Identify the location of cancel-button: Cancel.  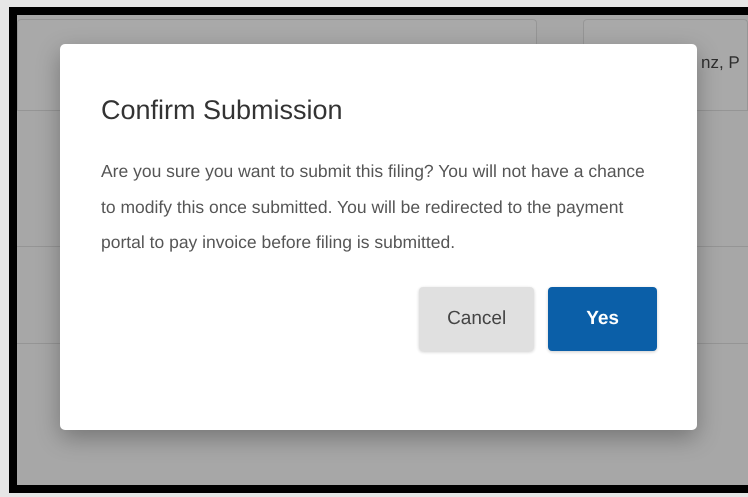
(476, 318).